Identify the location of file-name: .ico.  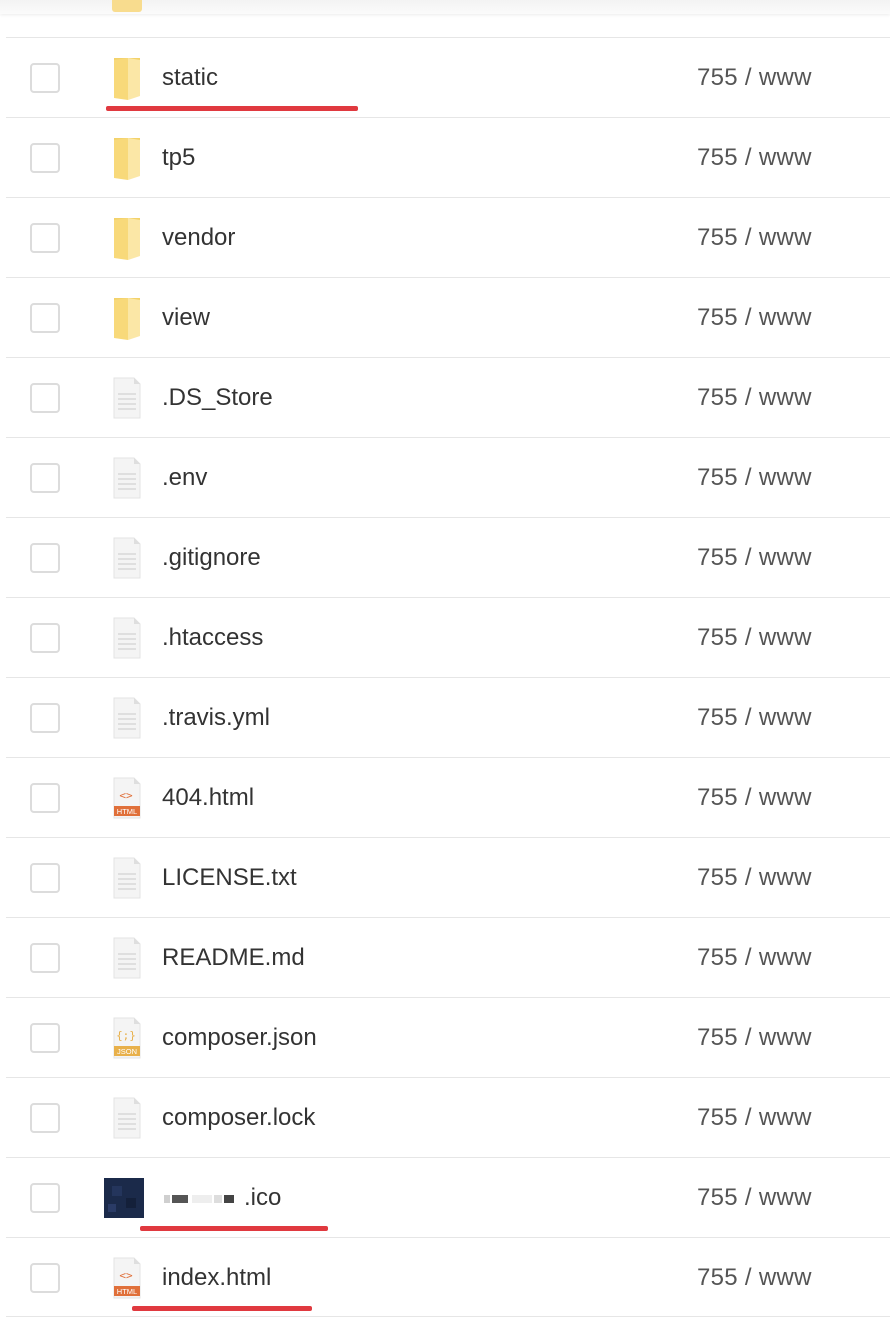
(222, 1198).